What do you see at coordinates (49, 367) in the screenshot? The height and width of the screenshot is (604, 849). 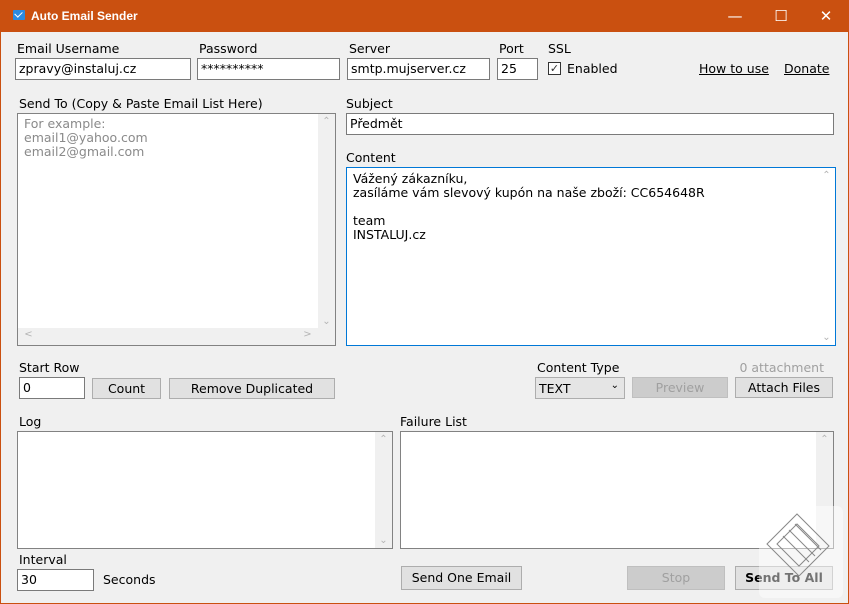 I see `start-row-label: Start Row` at bounding box center [49, 367].